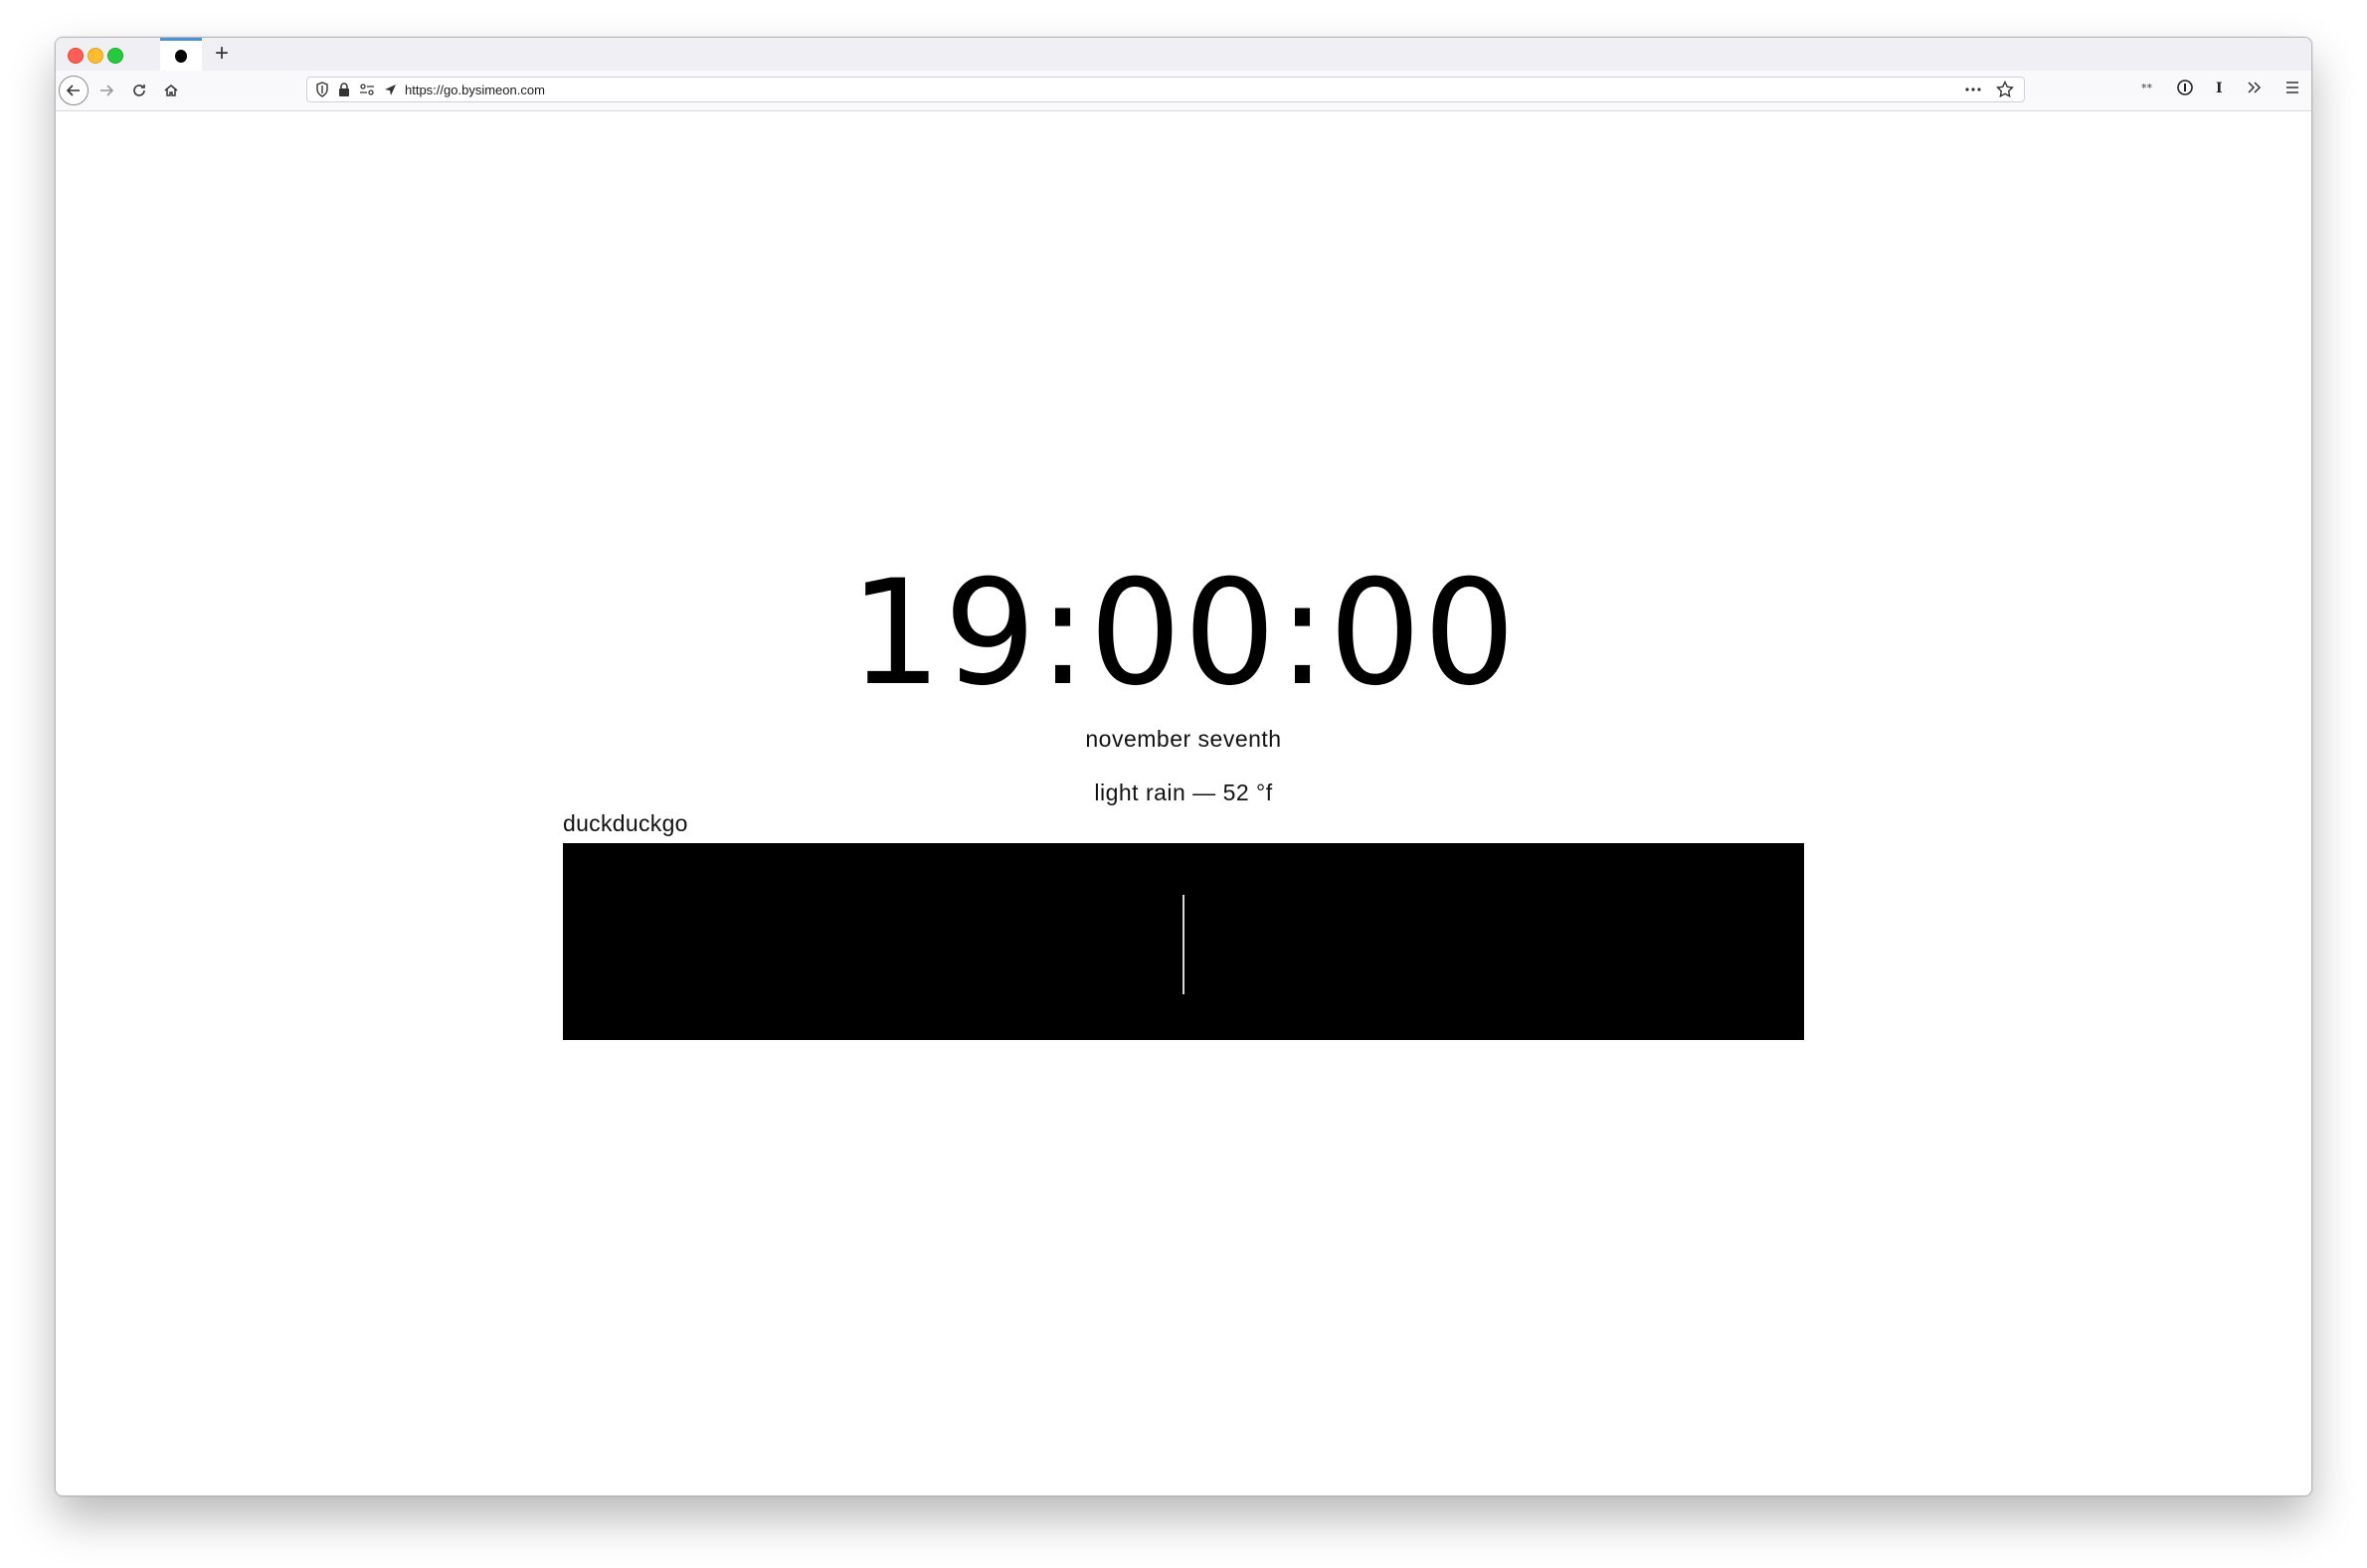 Image resolution: width=2367 pixels, height=1568 pixels. I want to click on url-text: https://go.bysimeon.com, so click(475, 90).